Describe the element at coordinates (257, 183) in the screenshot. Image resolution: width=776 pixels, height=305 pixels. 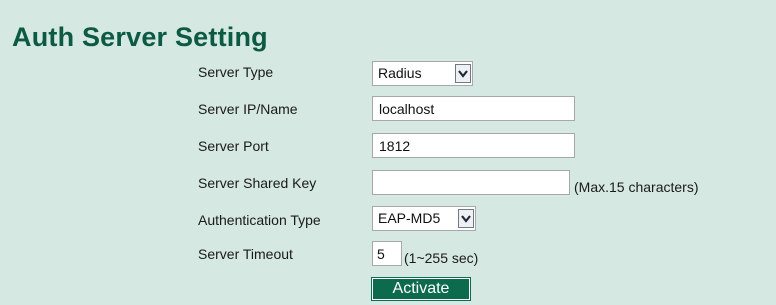
I see `shared-key-label: Server Shared Key` at that location.